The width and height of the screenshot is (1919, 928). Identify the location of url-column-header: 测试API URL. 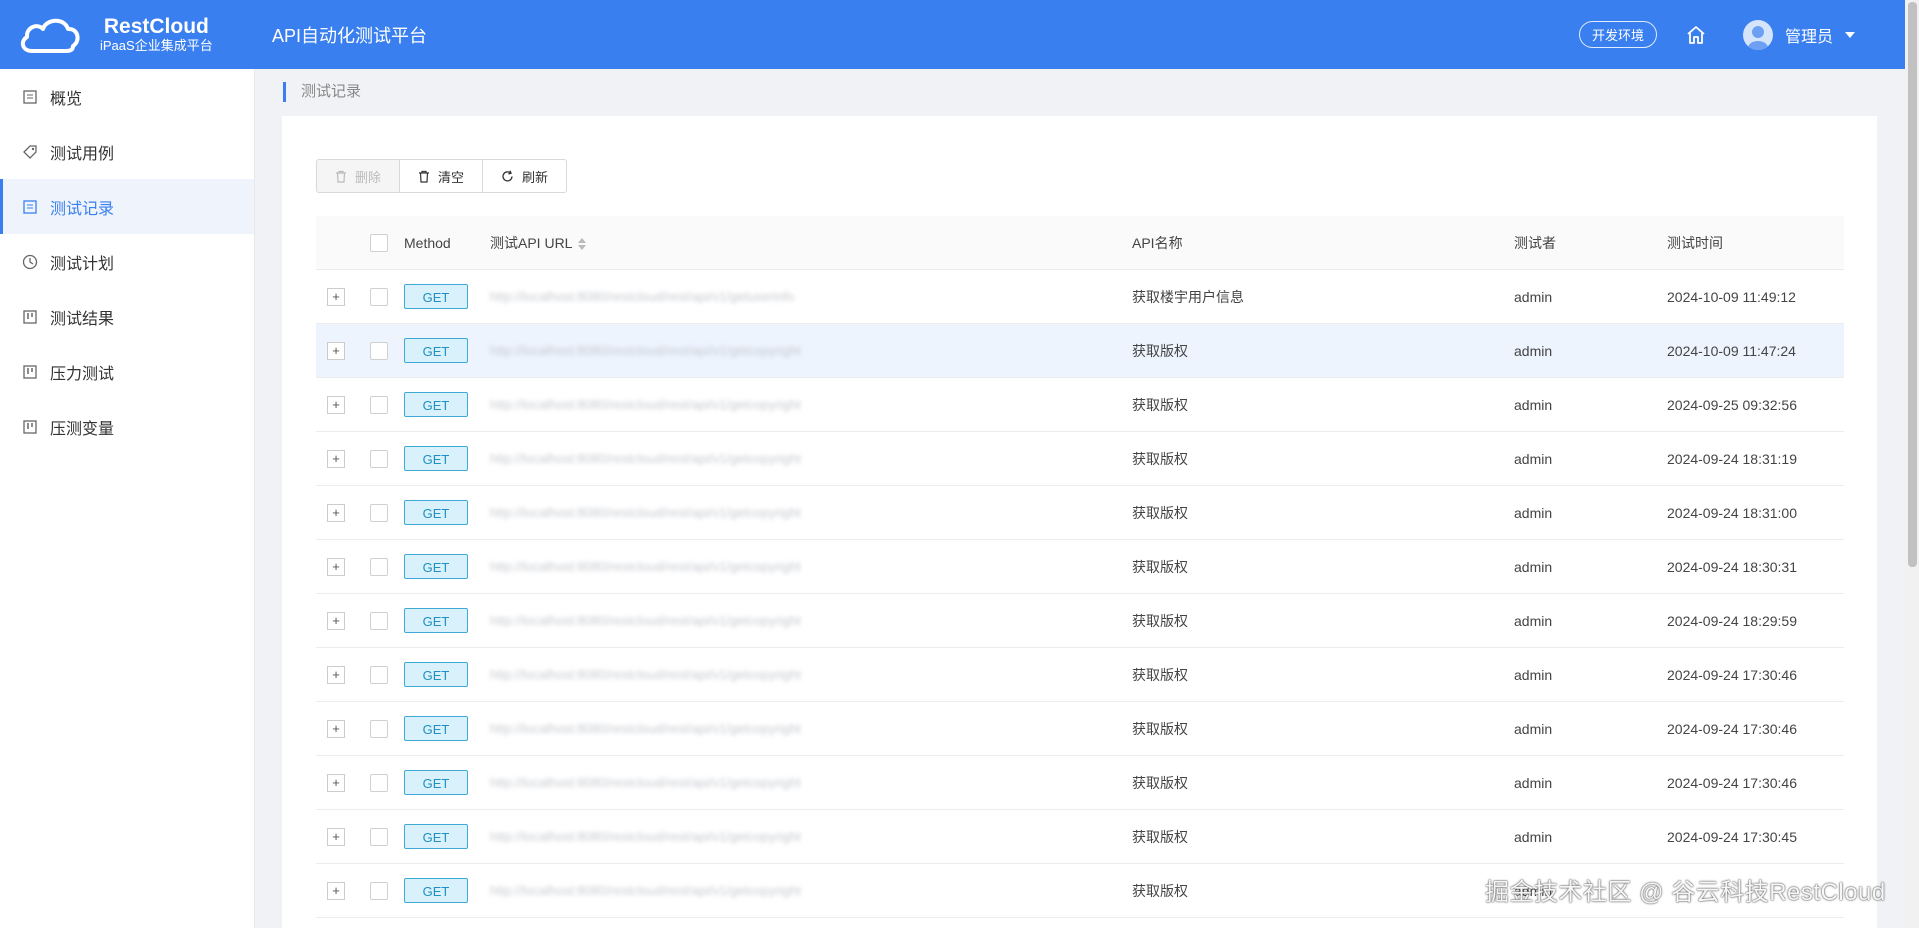
(811, 243).